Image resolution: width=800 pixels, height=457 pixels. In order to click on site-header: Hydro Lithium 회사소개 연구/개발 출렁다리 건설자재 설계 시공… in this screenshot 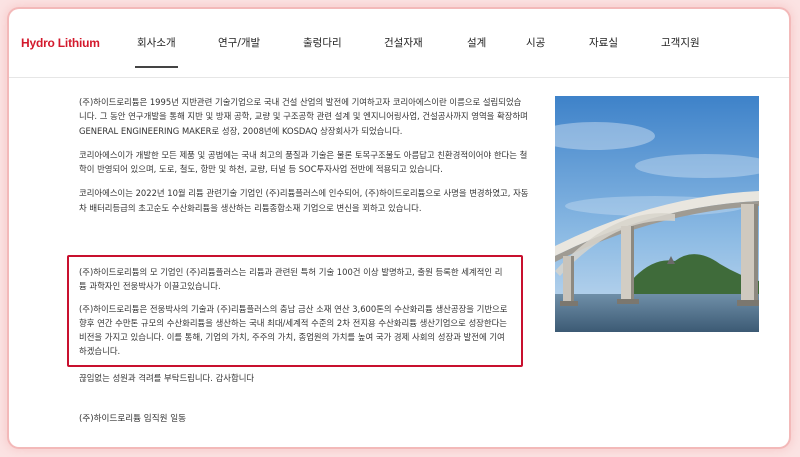, I will do `click(399, 43)`.